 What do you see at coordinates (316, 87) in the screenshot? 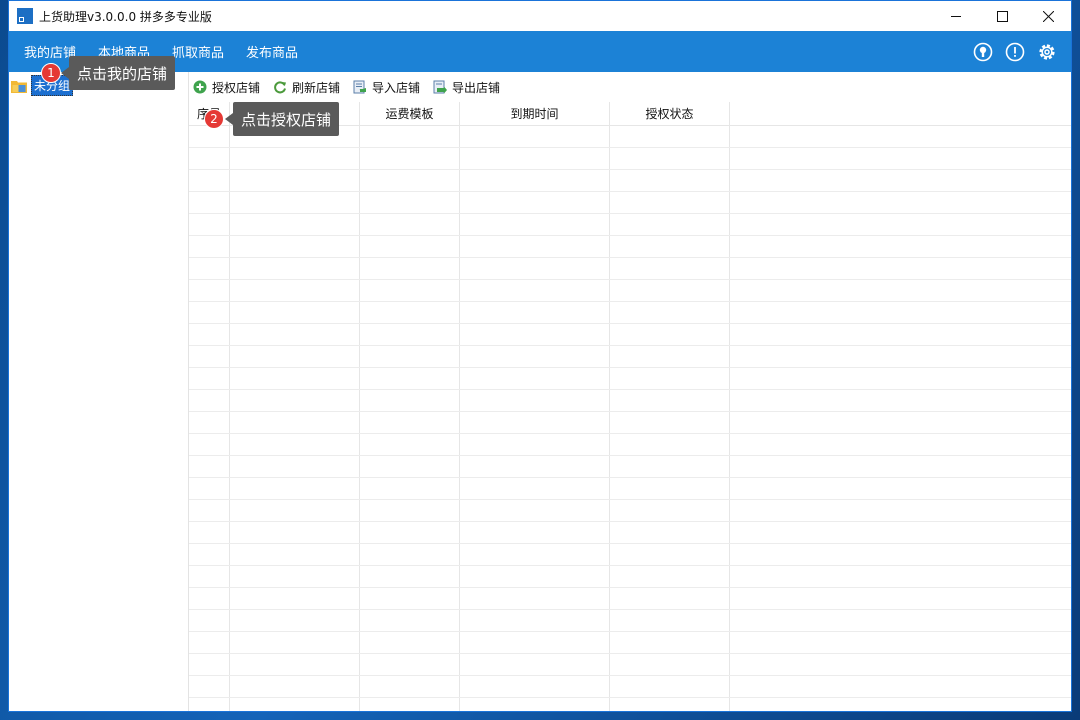
I see `refresh-shop-label: 刷新店铺` at bounding box center [316, 87].